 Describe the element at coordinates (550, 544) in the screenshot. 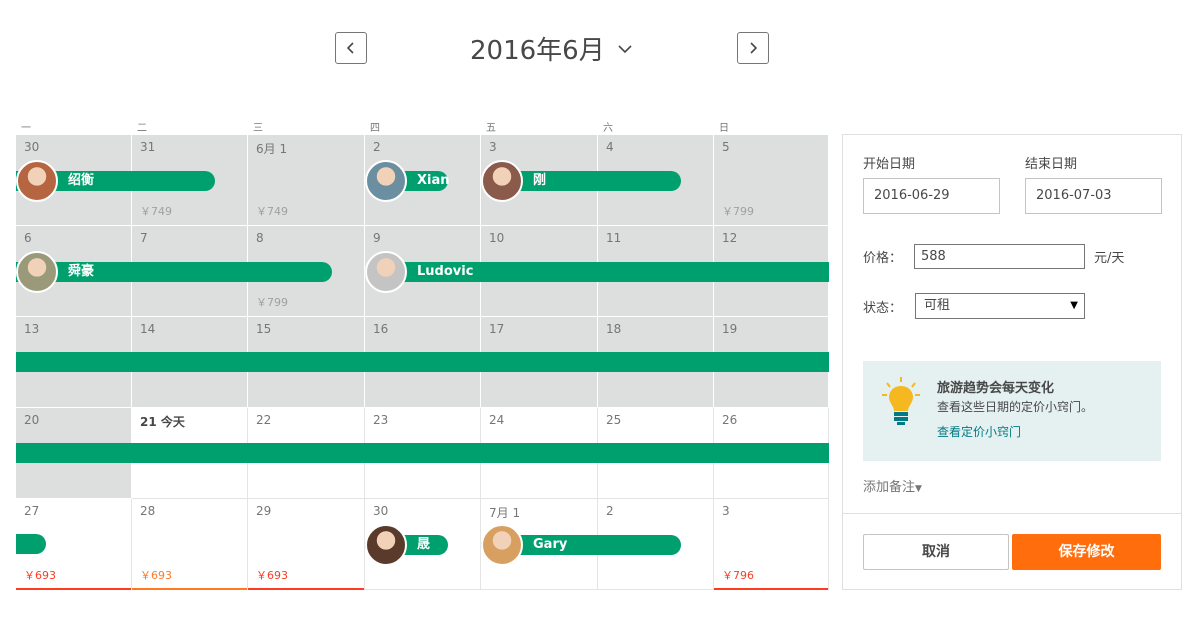

I see `guest-name: Gary` at that location.